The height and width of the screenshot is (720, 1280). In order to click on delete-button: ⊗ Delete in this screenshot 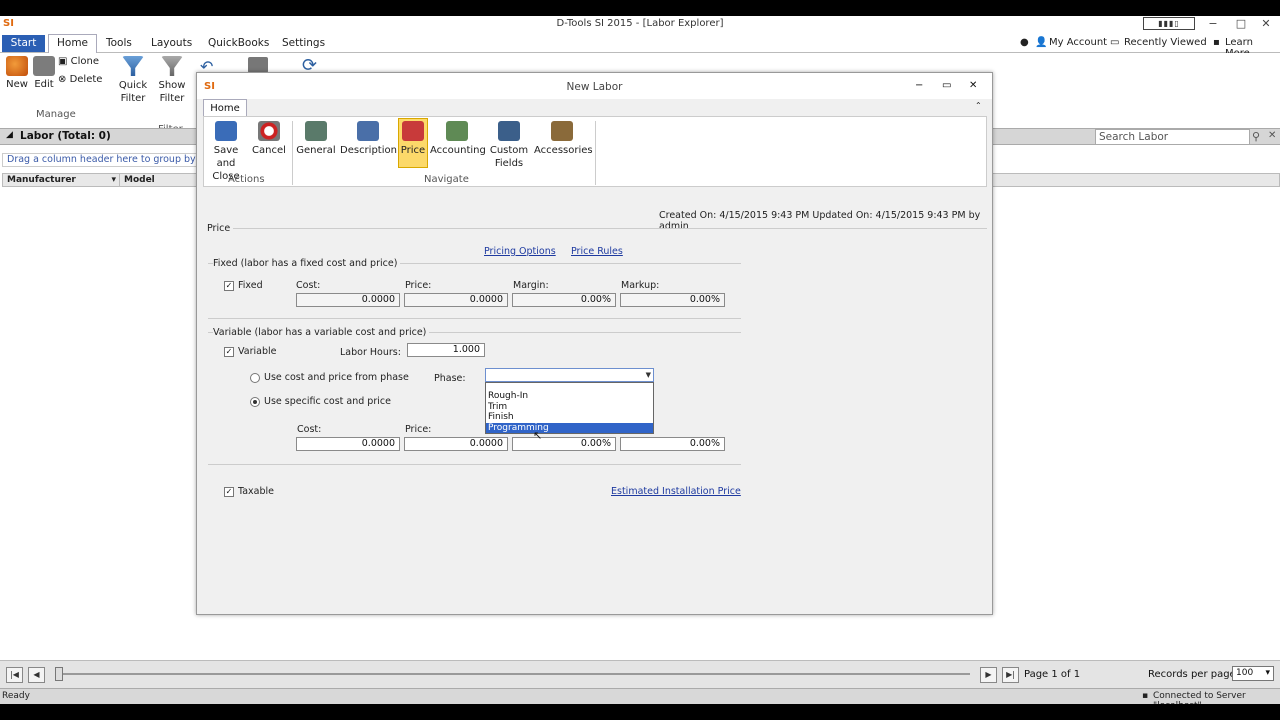, I will do `click(80, 79)`.